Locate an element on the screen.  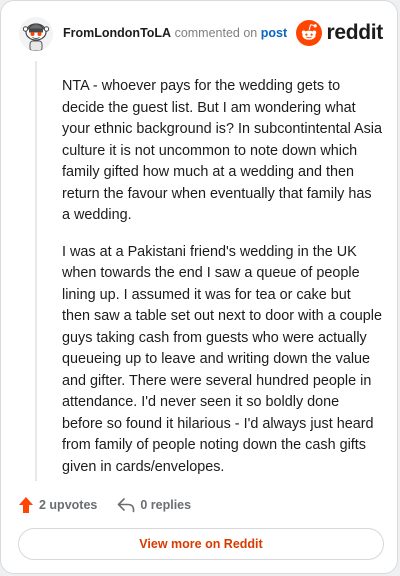
post-link: post is located at coordinates (274, 33).